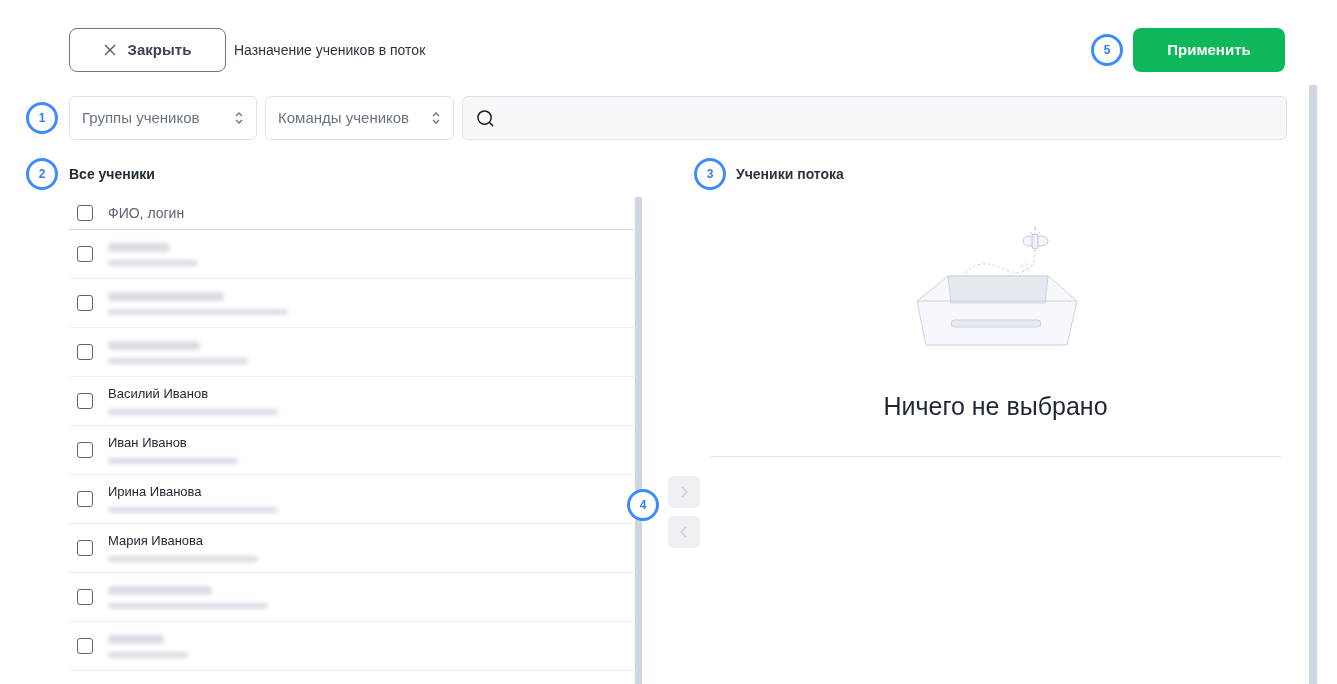 Image resolution: width=1337 pixels, height=684 pixels. Describe the element at coordinates (1313, 384) in the screenshot. I see `page-scrollbar` at that location.